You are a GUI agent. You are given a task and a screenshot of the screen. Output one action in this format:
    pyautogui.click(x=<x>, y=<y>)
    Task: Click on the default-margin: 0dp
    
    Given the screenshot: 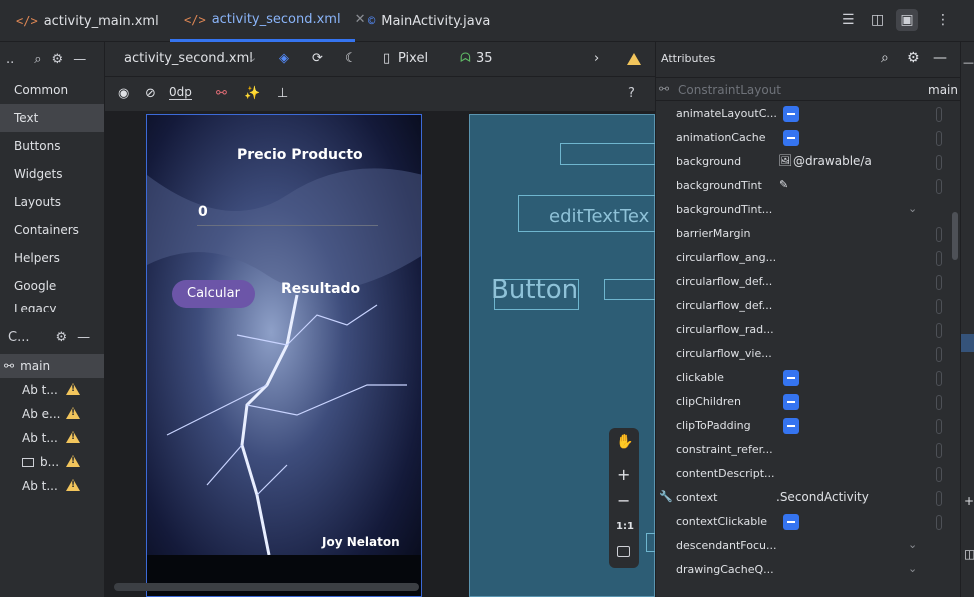 What is the action you would take?
    pyautogui.click(x=180, y=92)
    